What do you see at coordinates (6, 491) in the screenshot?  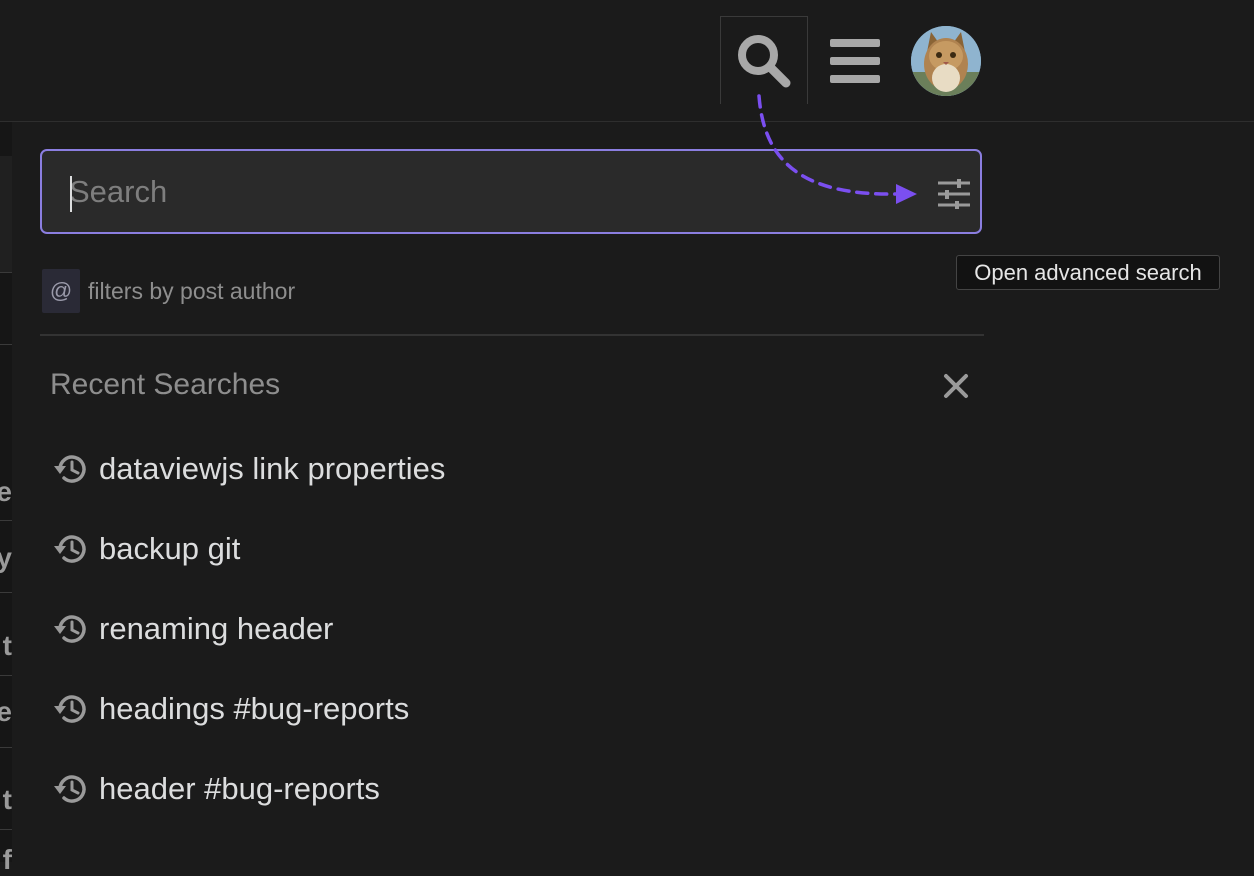 I see `background-text-fragment: e` at bounding box center [6, 491].